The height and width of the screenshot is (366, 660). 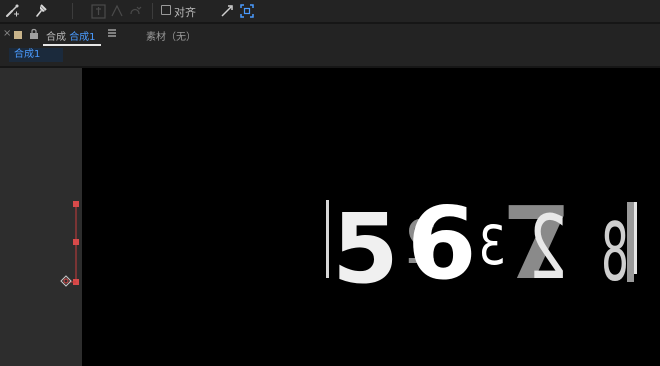 What do you see at coordinates (13, 11) in the screenshot?
I see `brush-tool-icon` at bounding box center [13, 11].